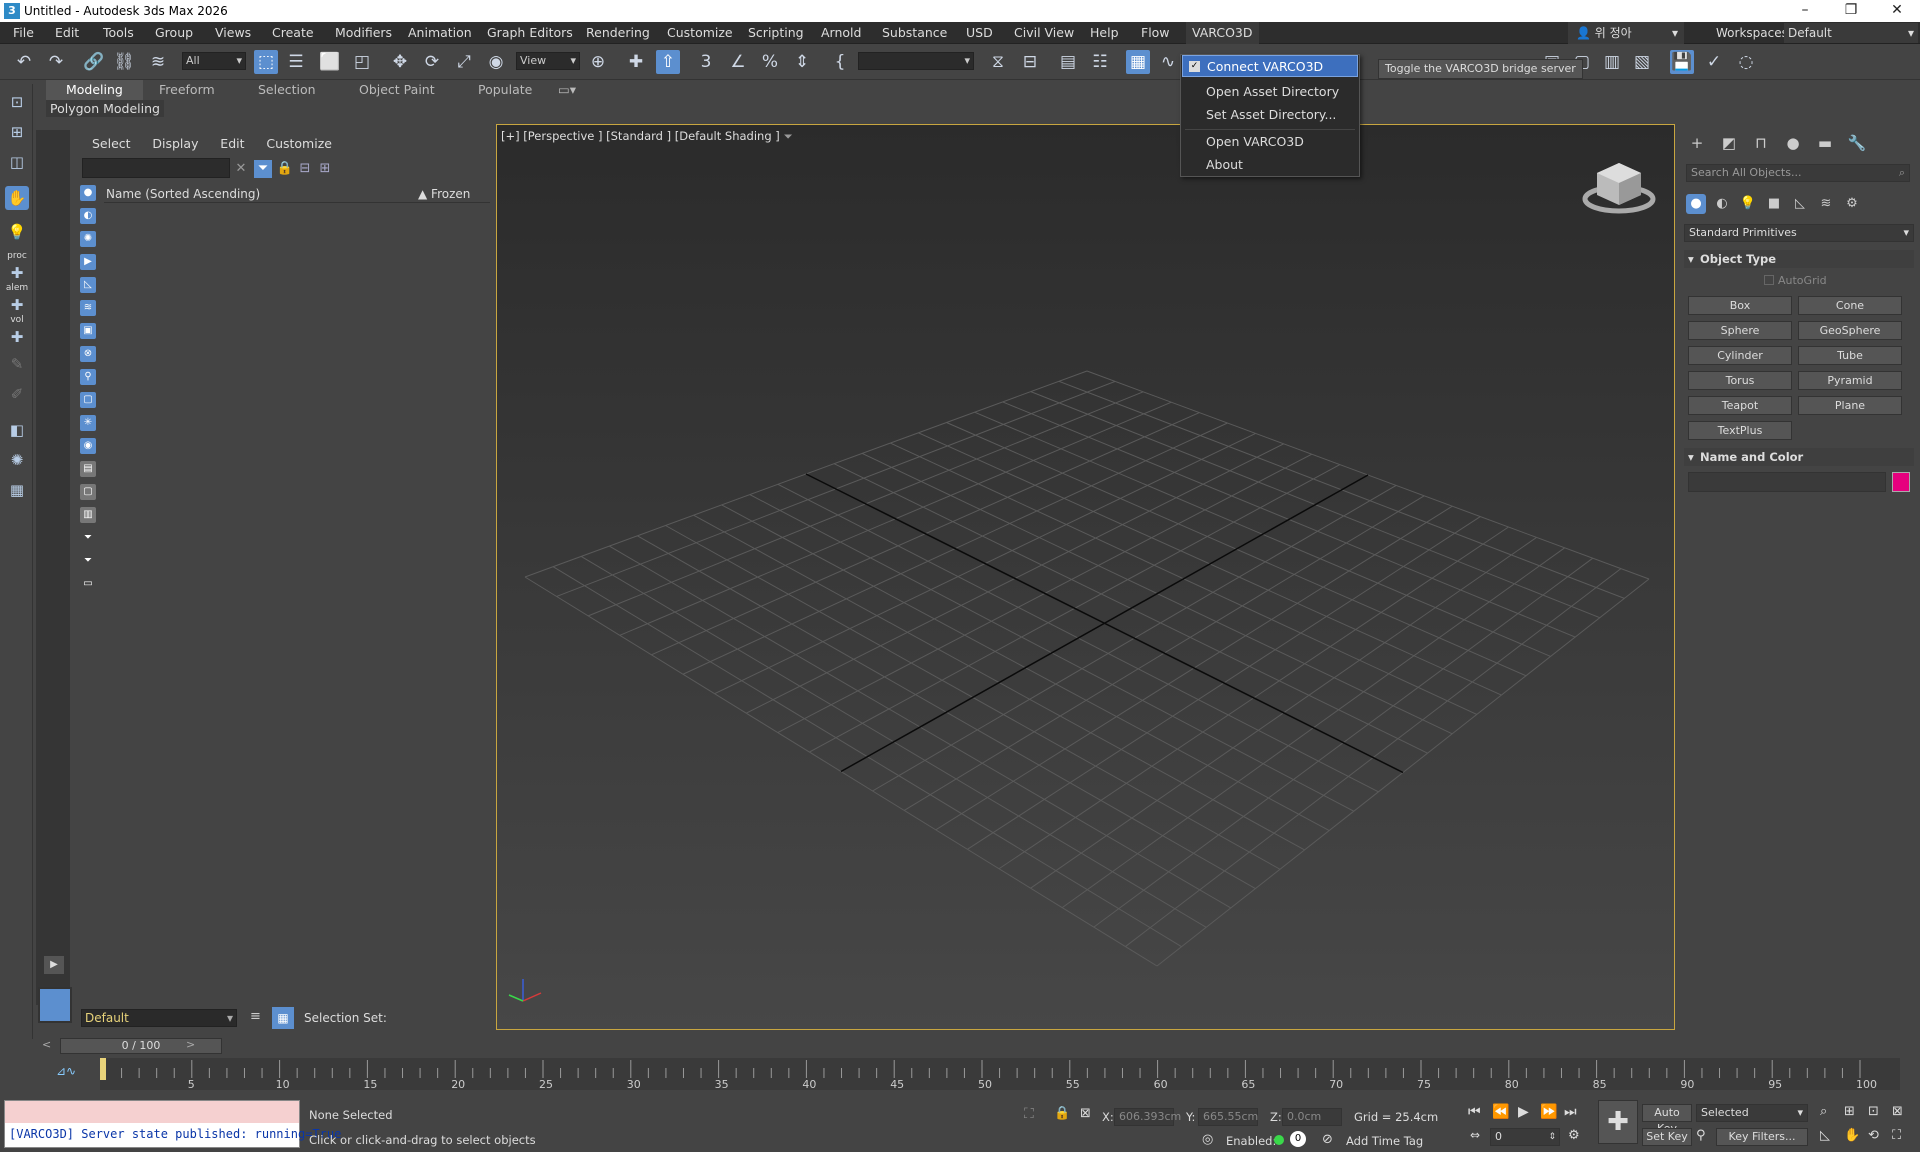 The height and width of the screenshot is (1152, 1920). What do you see at coordinates (88, 262) in the screenshot?
I see `cameras-filter-icon: ▶` at bounding box center [88, 262].